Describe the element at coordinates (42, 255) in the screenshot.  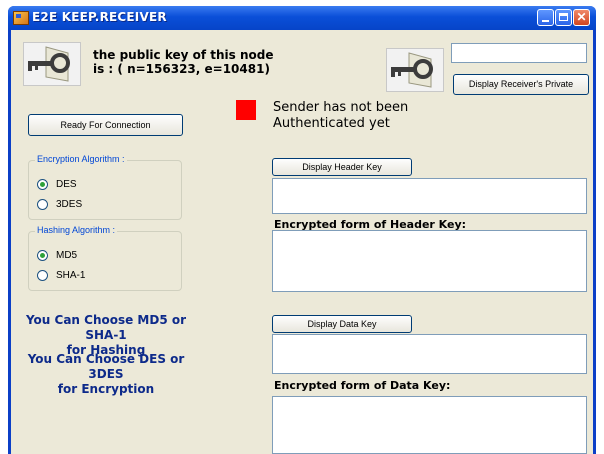
I see `radio-md5-button` at that location.